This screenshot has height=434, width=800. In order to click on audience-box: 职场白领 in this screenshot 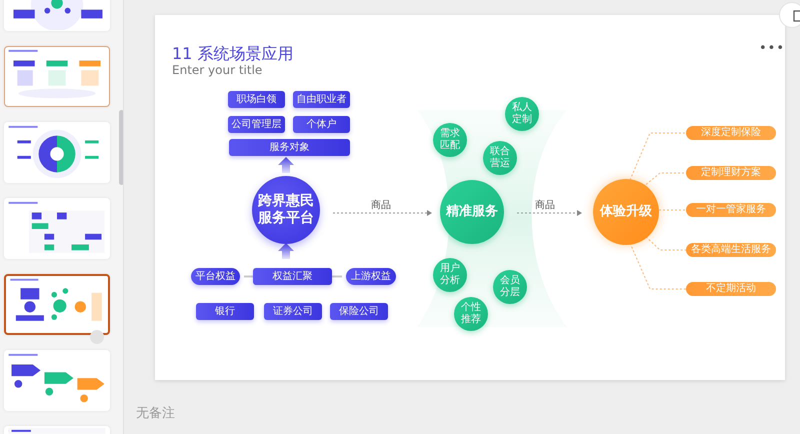, I will do `click(256, 99)`.